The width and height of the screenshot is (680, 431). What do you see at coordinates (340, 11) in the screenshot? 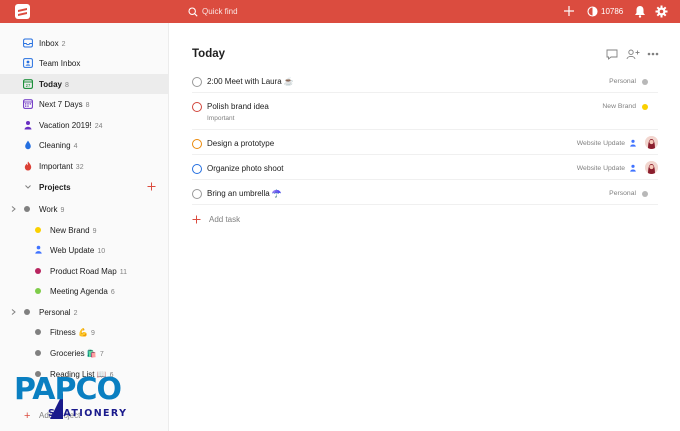
I see `top-bar: Quick find 10786` at bounding box center [340, 11].